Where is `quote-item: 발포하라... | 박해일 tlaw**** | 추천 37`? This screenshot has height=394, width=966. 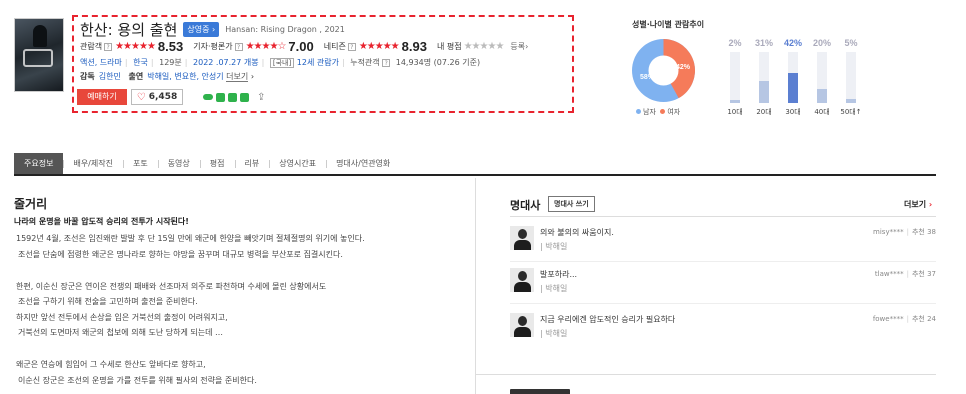 quote-item: 발포하라... | 박해일 tlaw**** | 추천 37 is located at coordinates (723, 286).